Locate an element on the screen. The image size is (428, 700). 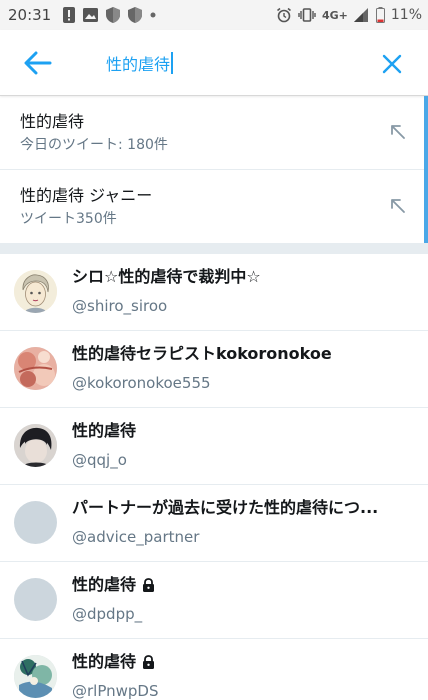
user-result-row: 性的虐待セラピストkokoronokoe @kokoronokoe555 is located at coordinates (214, 369).